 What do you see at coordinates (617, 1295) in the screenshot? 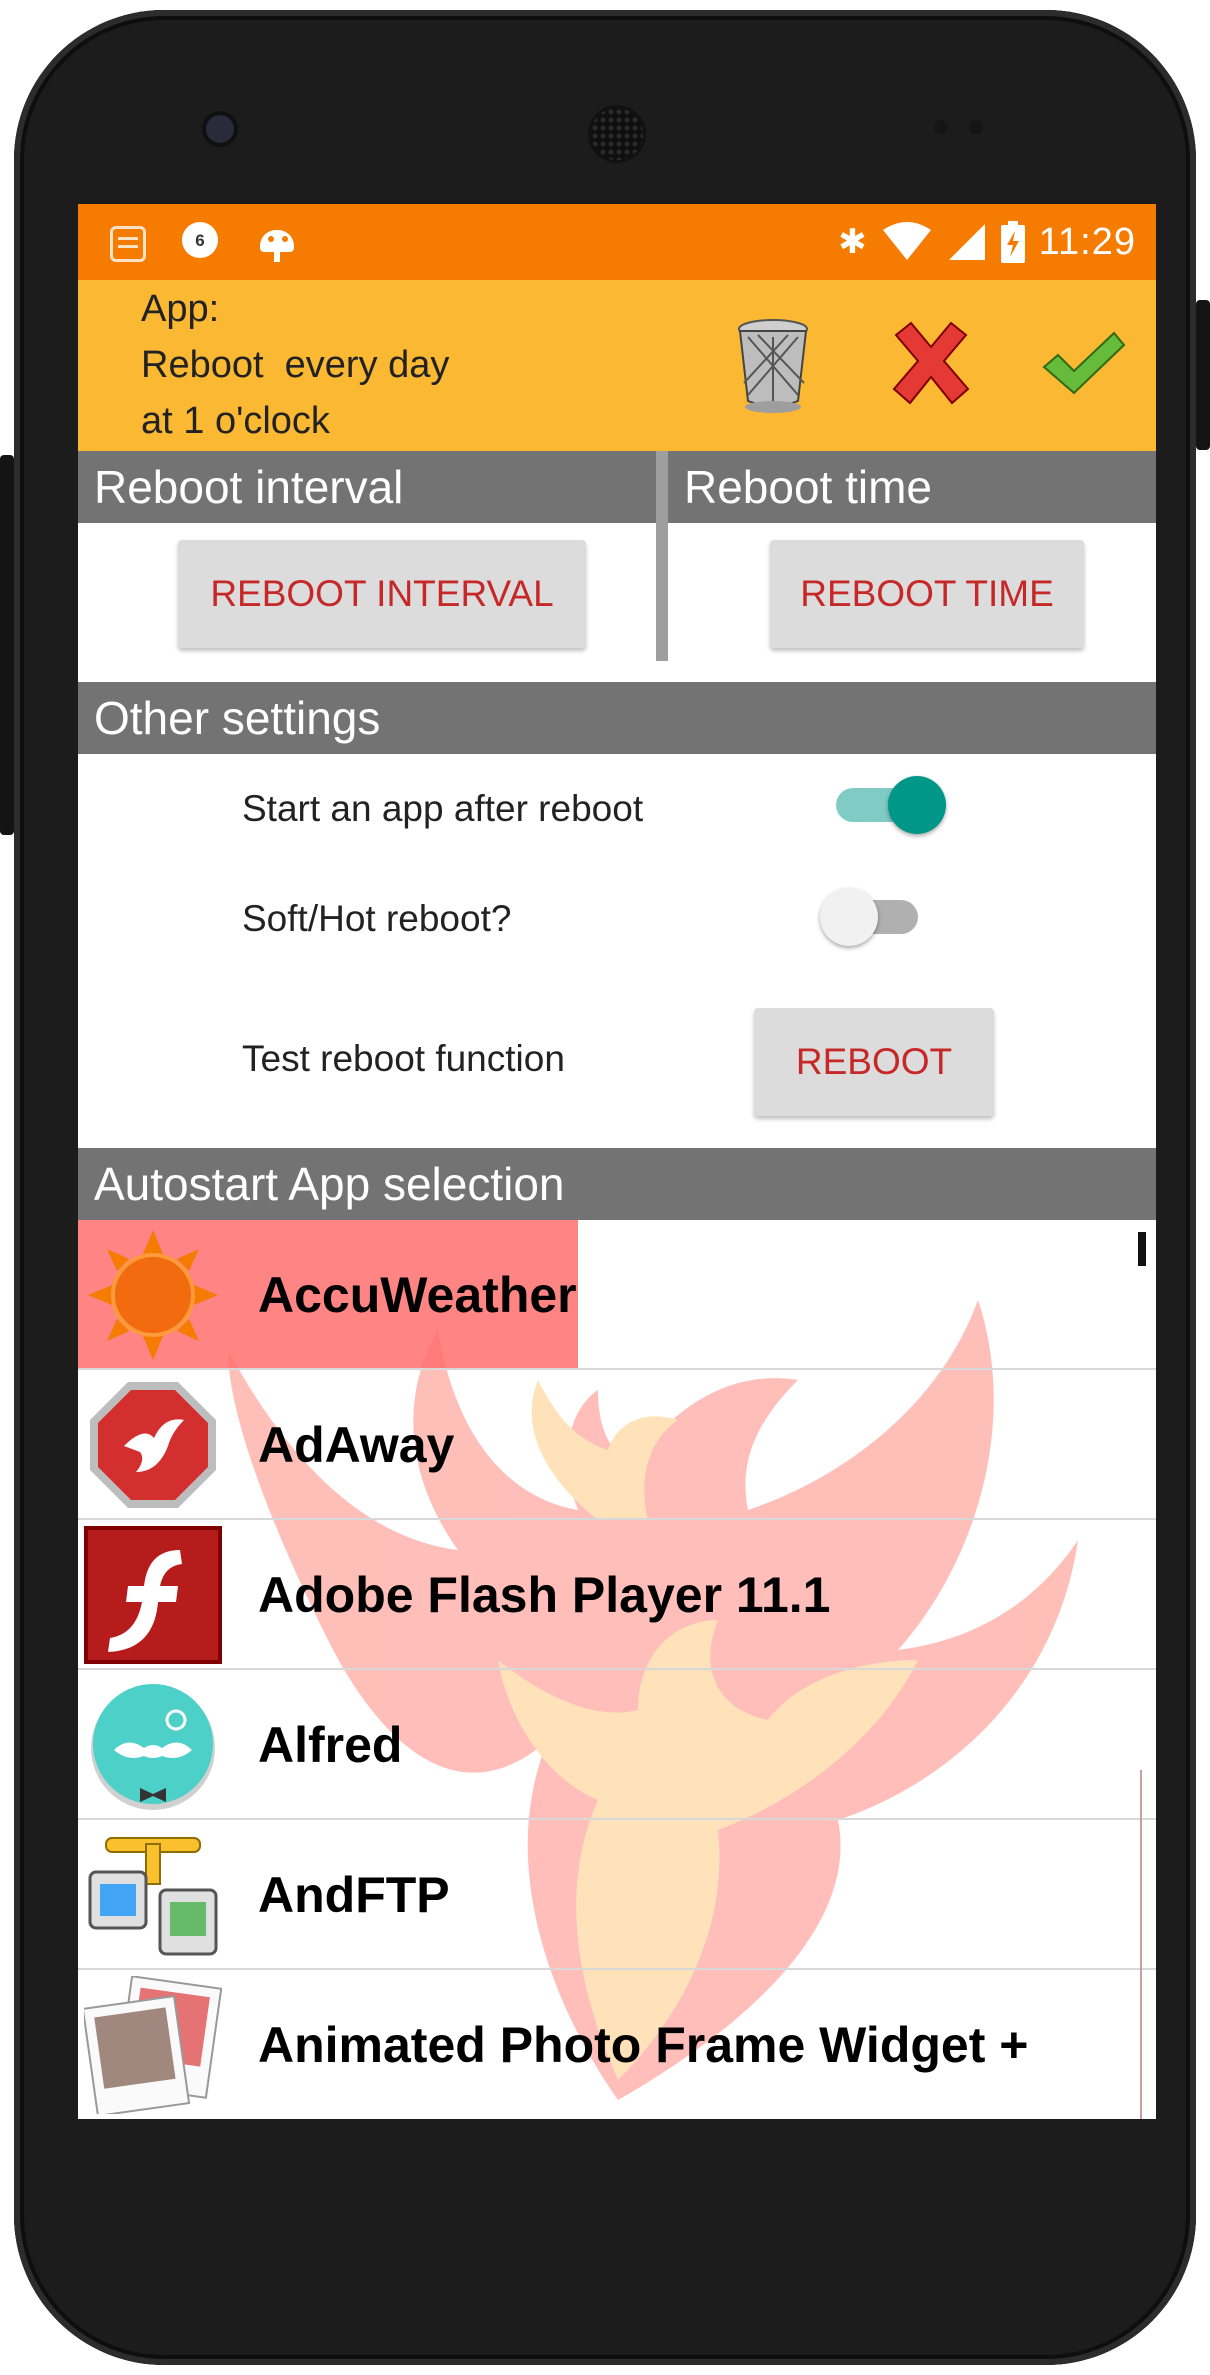
I see `app-row-accuweather: AccuWeather` at bounding box center [617, 1295].